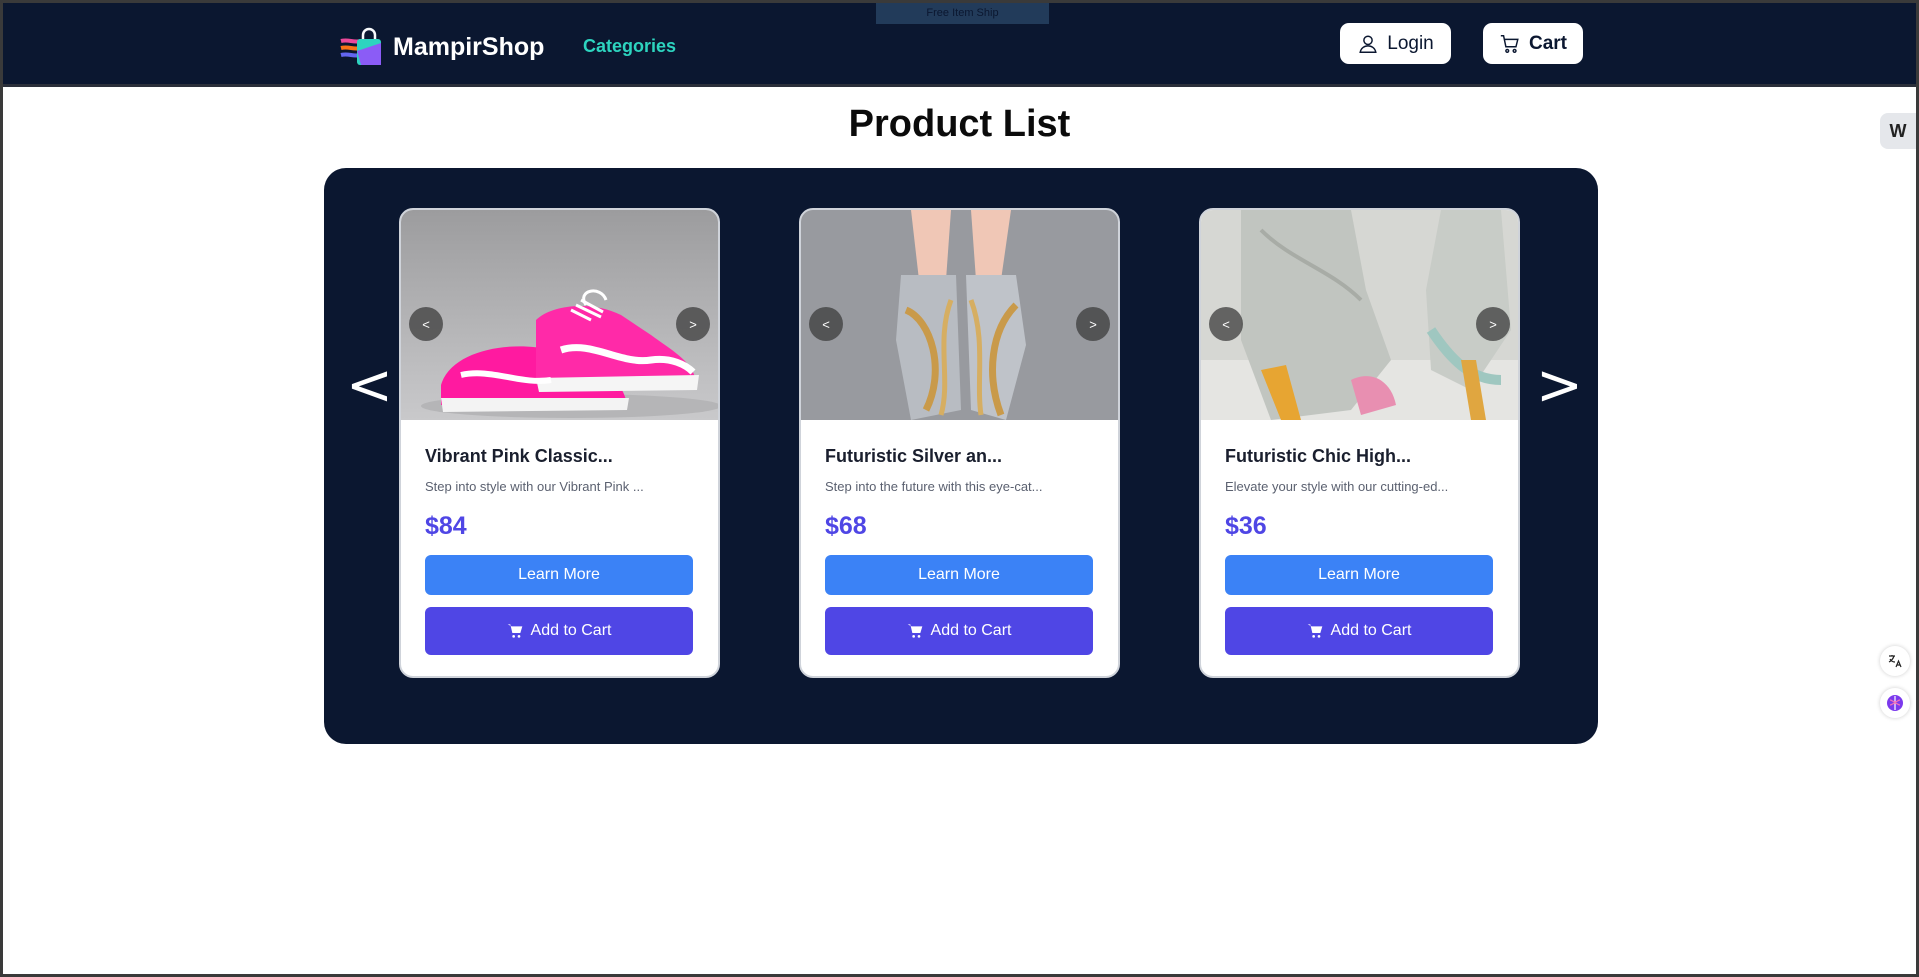  What do you see at coordinates (1895, 661) in the screenshot?
I see `translate-icon` at bounding box center [1895, 661].